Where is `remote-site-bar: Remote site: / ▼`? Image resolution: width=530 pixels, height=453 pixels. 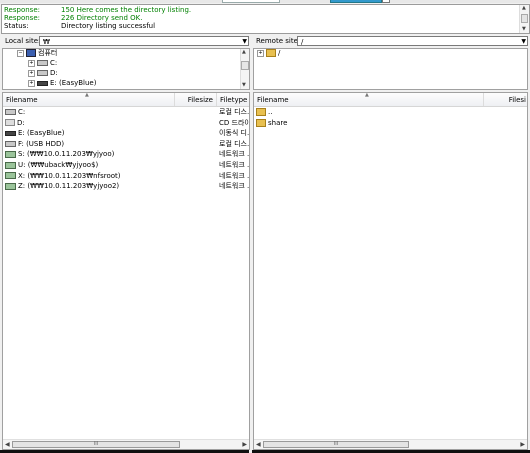 remote-site-bar: Remote site: / ▼ is located at coordinates (391, 41).